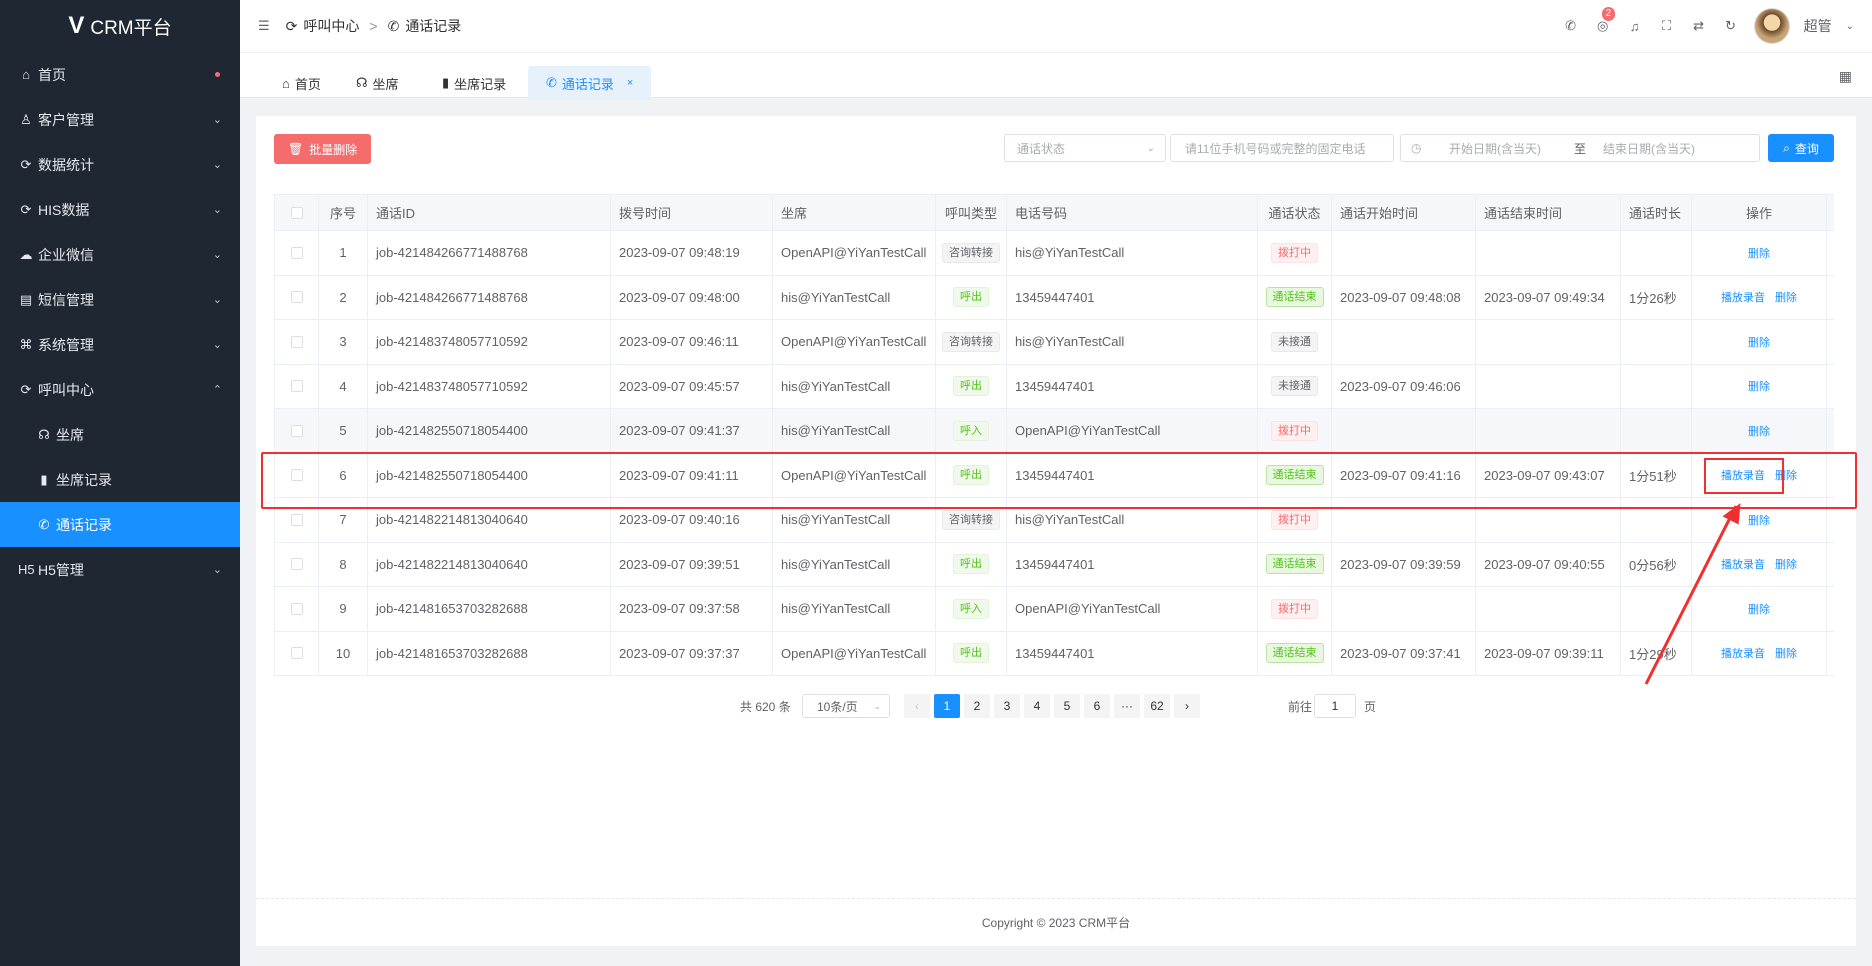  I want to click on select-all-checkbox, so click(296, 212).